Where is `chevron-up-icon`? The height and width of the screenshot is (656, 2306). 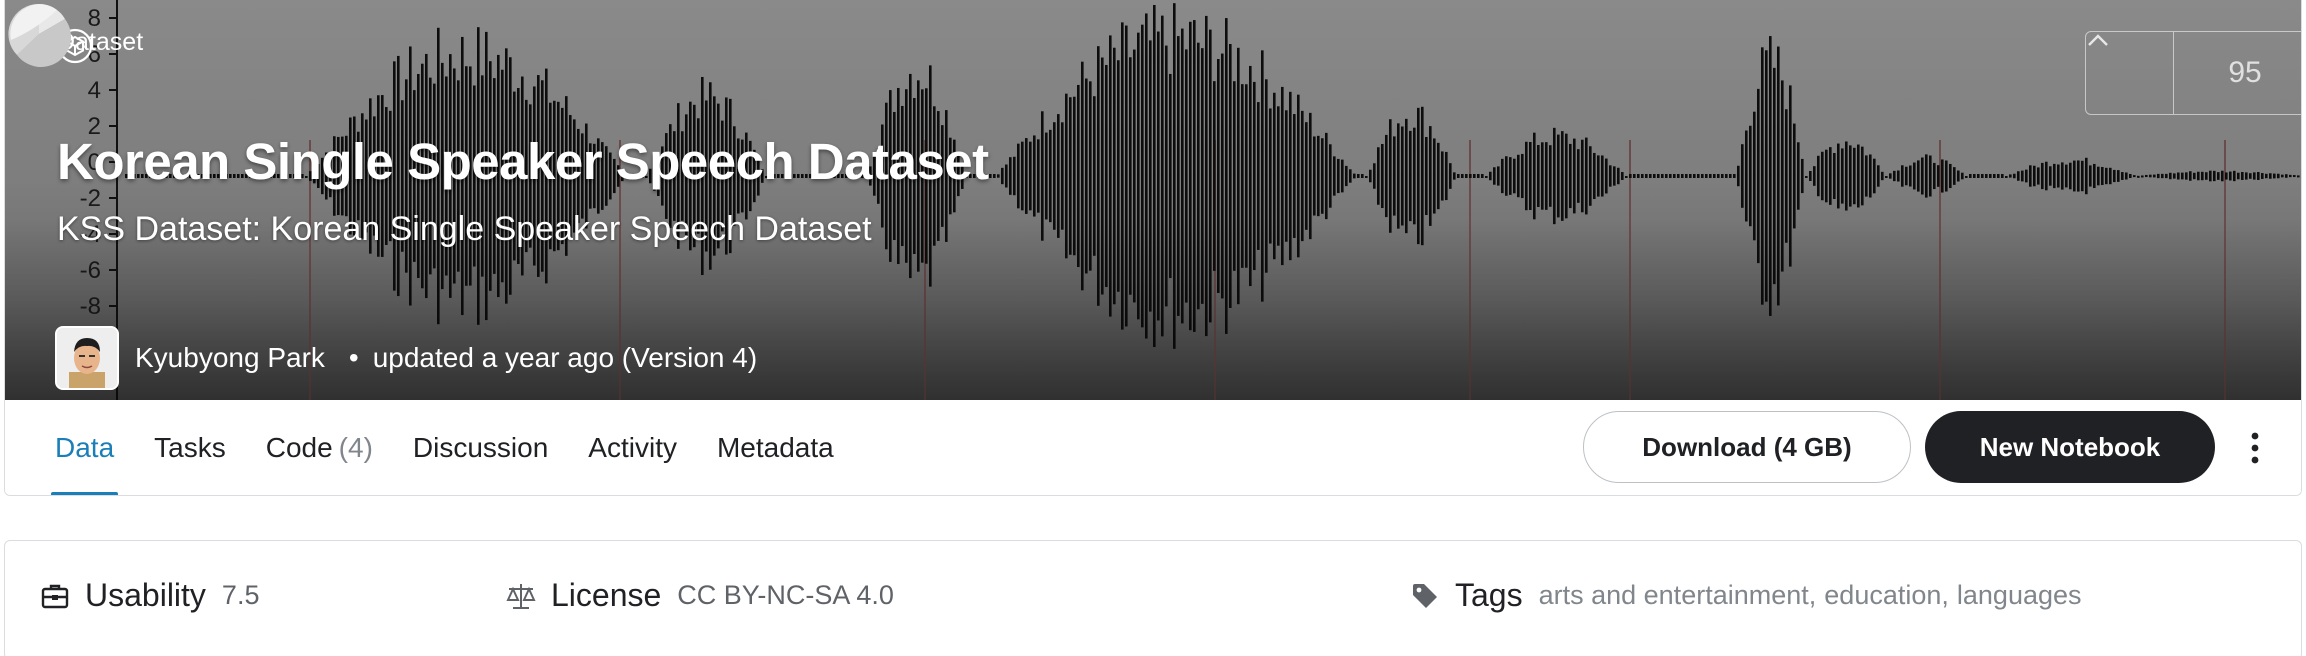 chevron-up-icon is located at coordinates (2098, 40).